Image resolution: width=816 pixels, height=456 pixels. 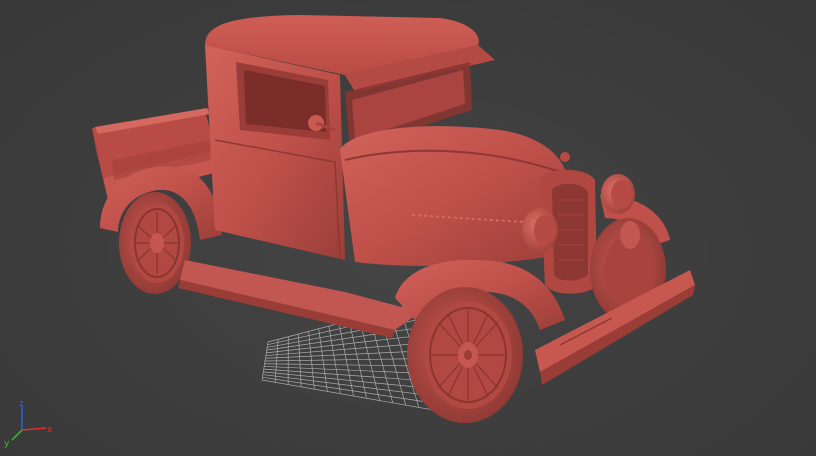 What do you see at coordinates (28, 424) in the screenshot?
I see `axis-gizmo: x y z` at bounding box center [28, 424].